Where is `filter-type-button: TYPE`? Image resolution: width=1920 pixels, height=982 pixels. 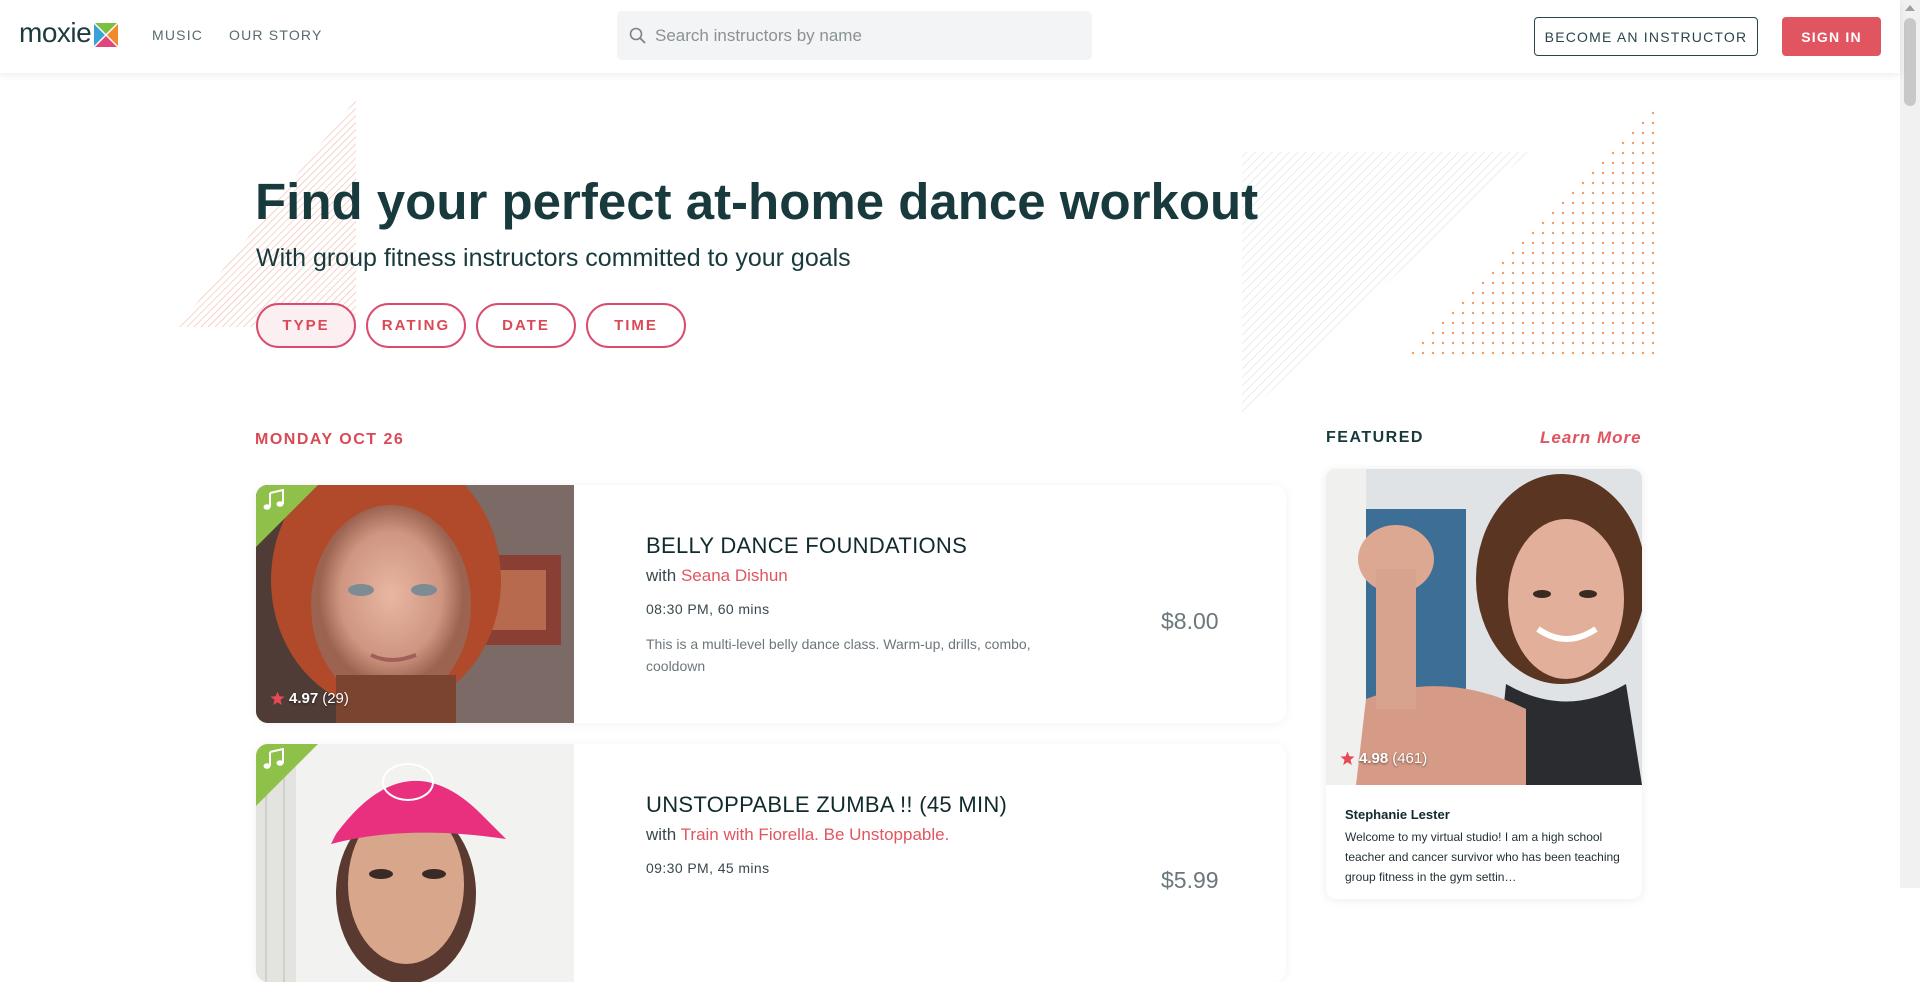
filter-type-button: TYPE is located at coordinates (306, 325).